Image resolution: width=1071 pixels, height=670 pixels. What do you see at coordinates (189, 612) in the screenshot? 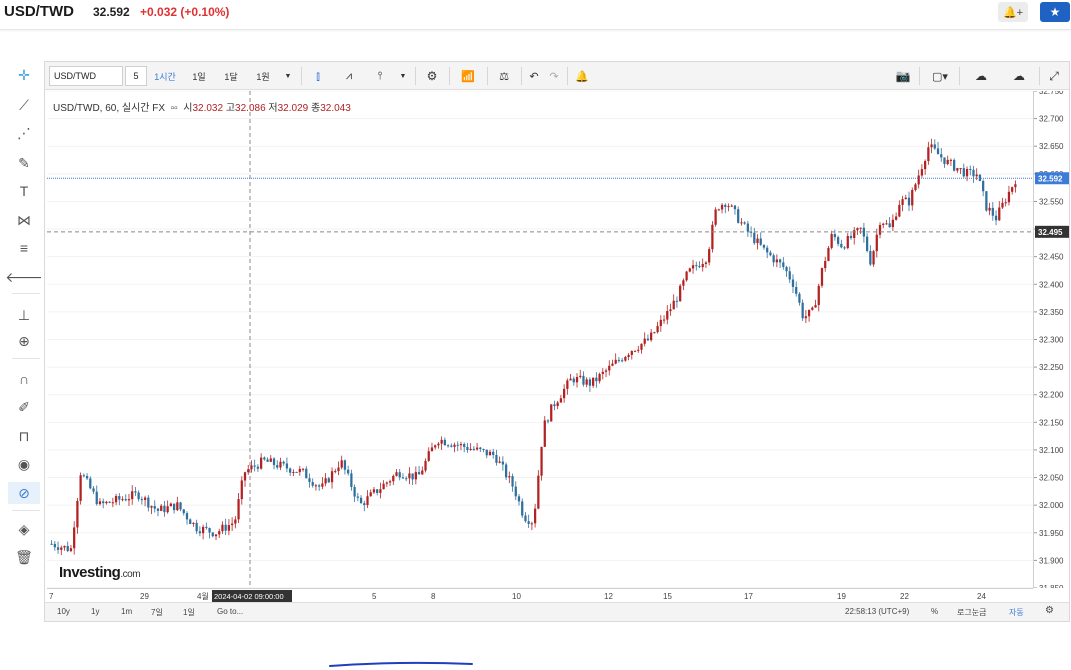
I see `range-1d-button: 1일` at bounding box center [189, 612].